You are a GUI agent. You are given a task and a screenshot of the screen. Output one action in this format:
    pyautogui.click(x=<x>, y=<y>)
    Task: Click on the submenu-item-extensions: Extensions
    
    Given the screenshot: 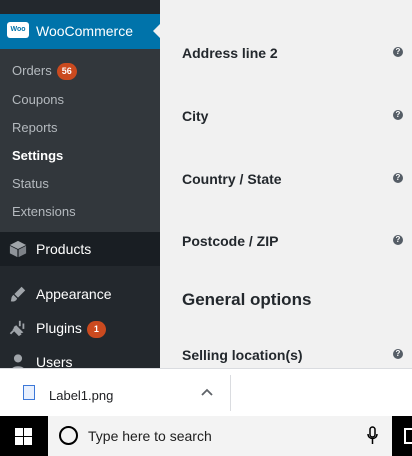 What is the action you would take?
    pyautogui.click(x=44, y=211)
    